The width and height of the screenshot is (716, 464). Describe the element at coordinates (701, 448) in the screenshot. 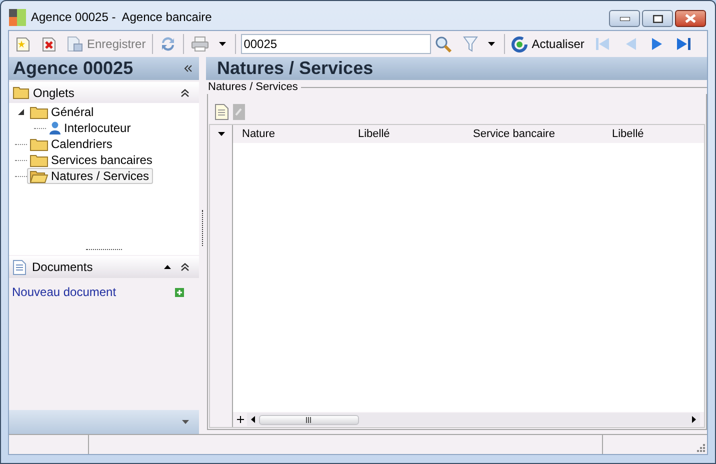

I see `resize-grip-icon` at that location.